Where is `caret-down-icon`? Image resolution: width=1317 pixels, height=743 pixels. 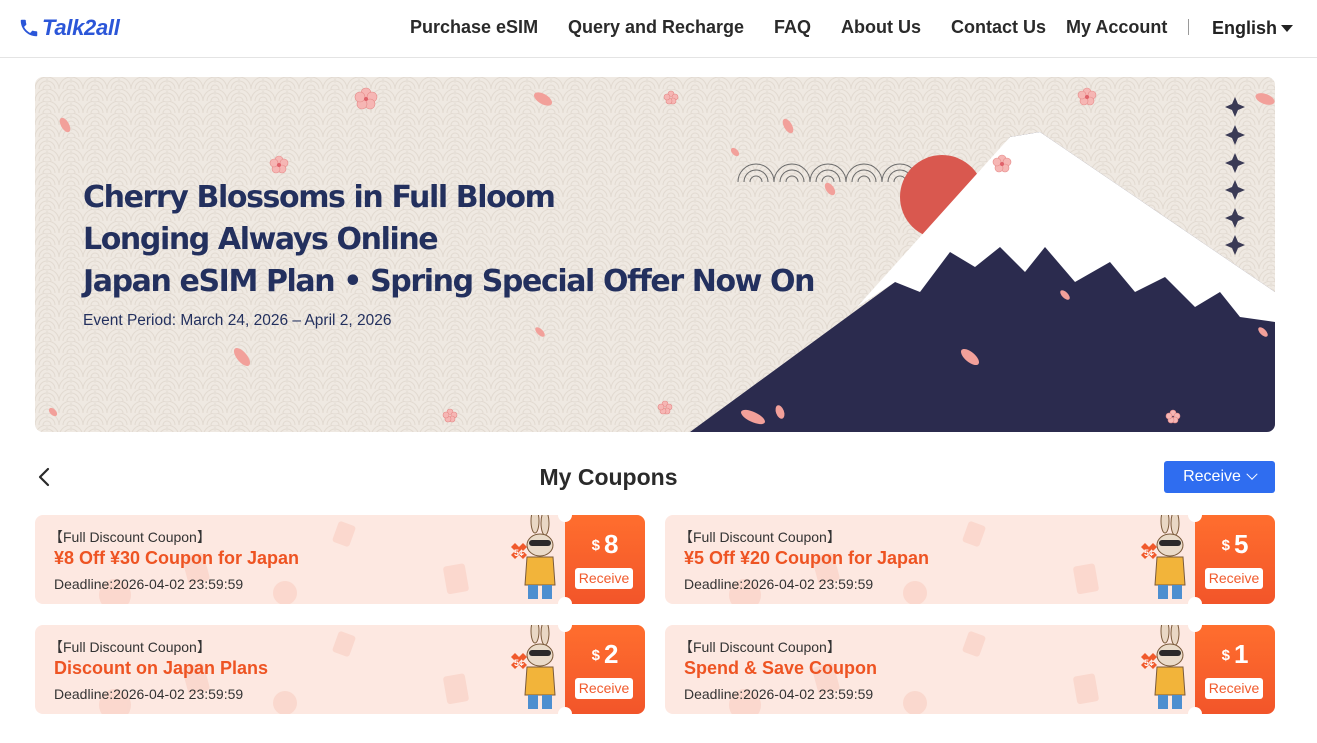
caret-down-icon is located at coordinates (1287, 28).